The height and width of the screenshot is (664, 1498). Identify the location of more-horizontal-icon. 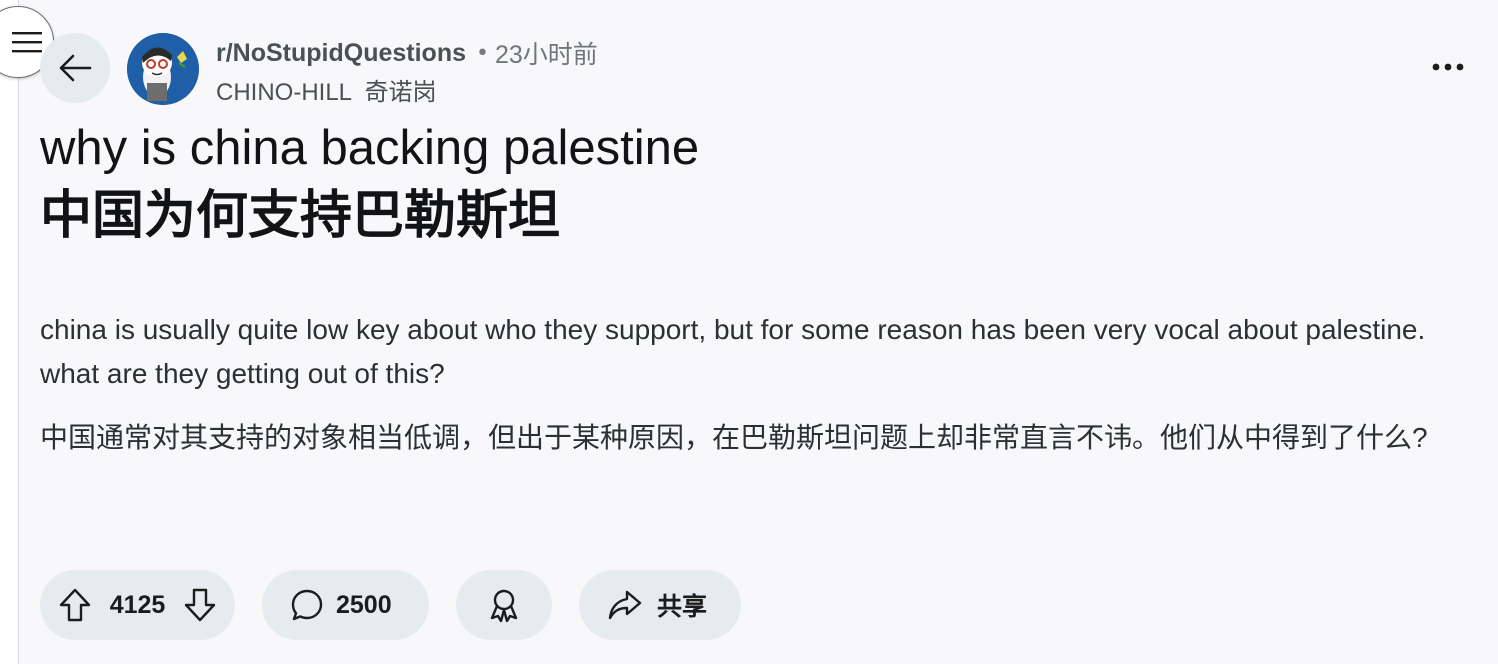
(1448, 67).